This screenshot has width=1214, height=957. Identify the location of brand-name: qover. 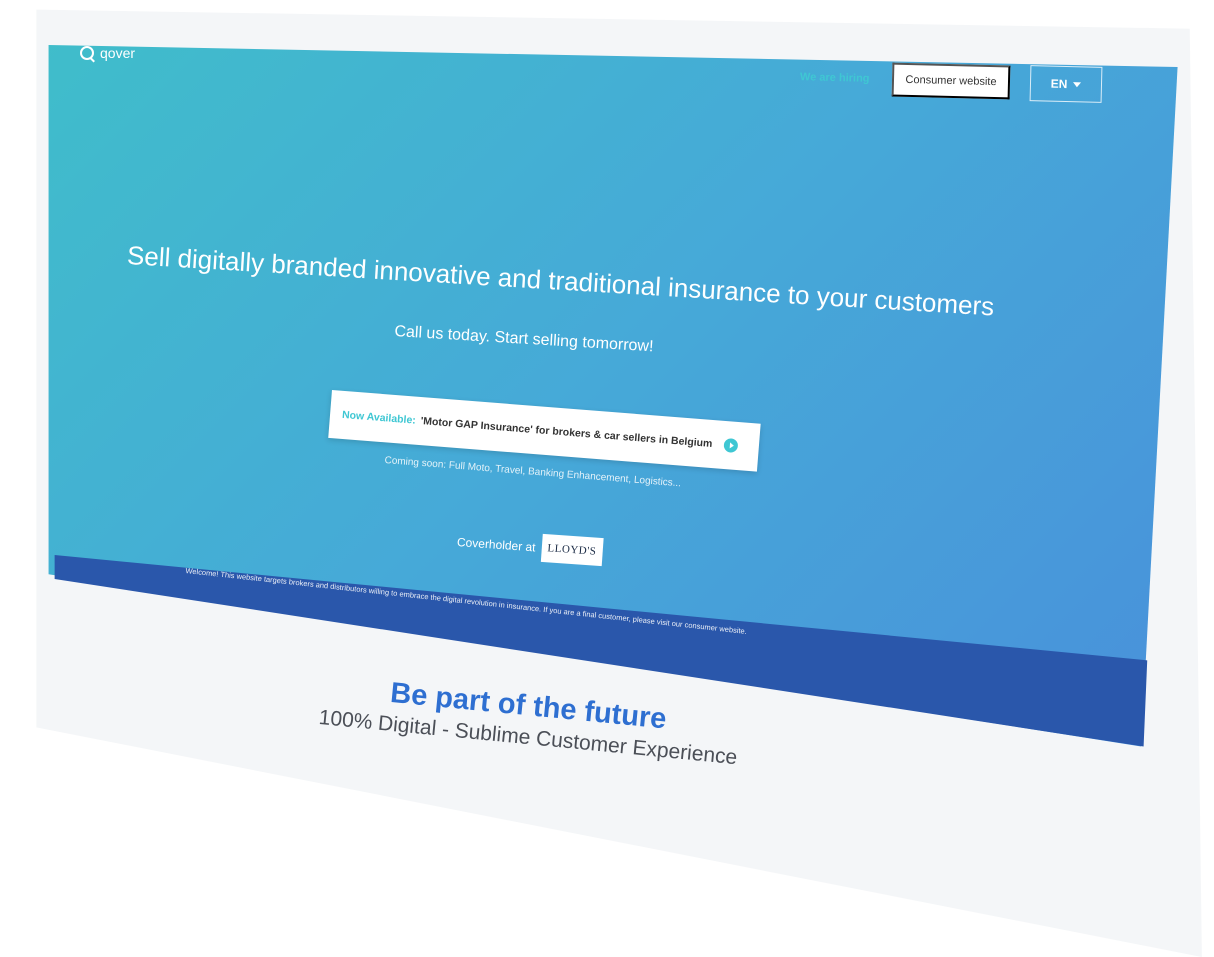
(118, 53).